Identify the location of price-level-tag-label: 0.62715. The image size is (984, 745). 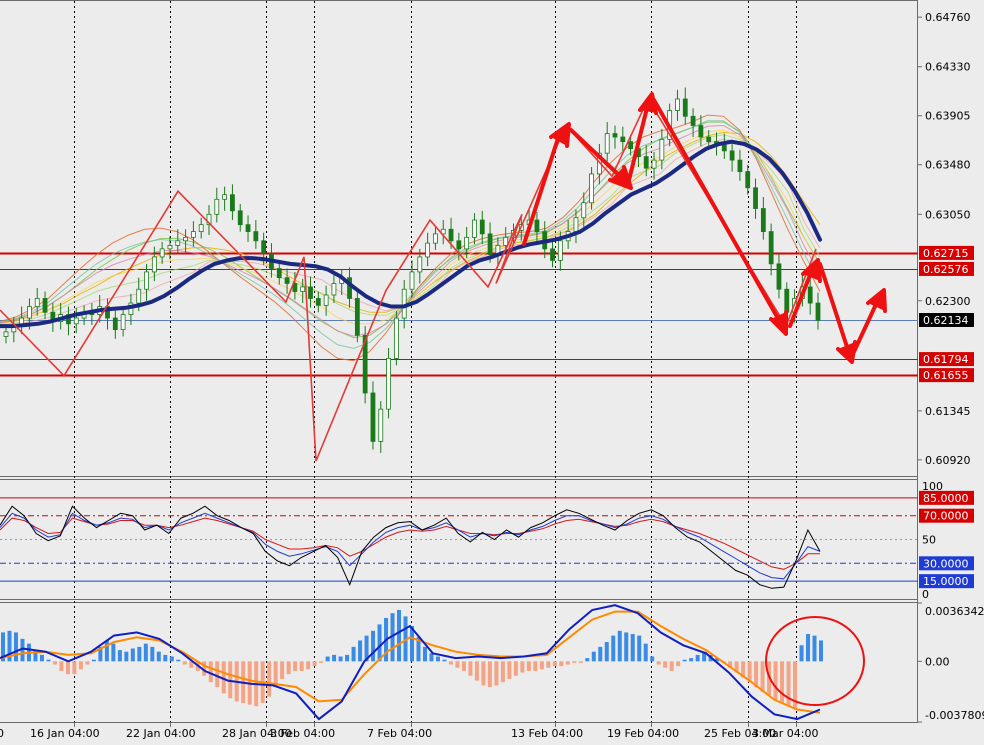
(946, 253).